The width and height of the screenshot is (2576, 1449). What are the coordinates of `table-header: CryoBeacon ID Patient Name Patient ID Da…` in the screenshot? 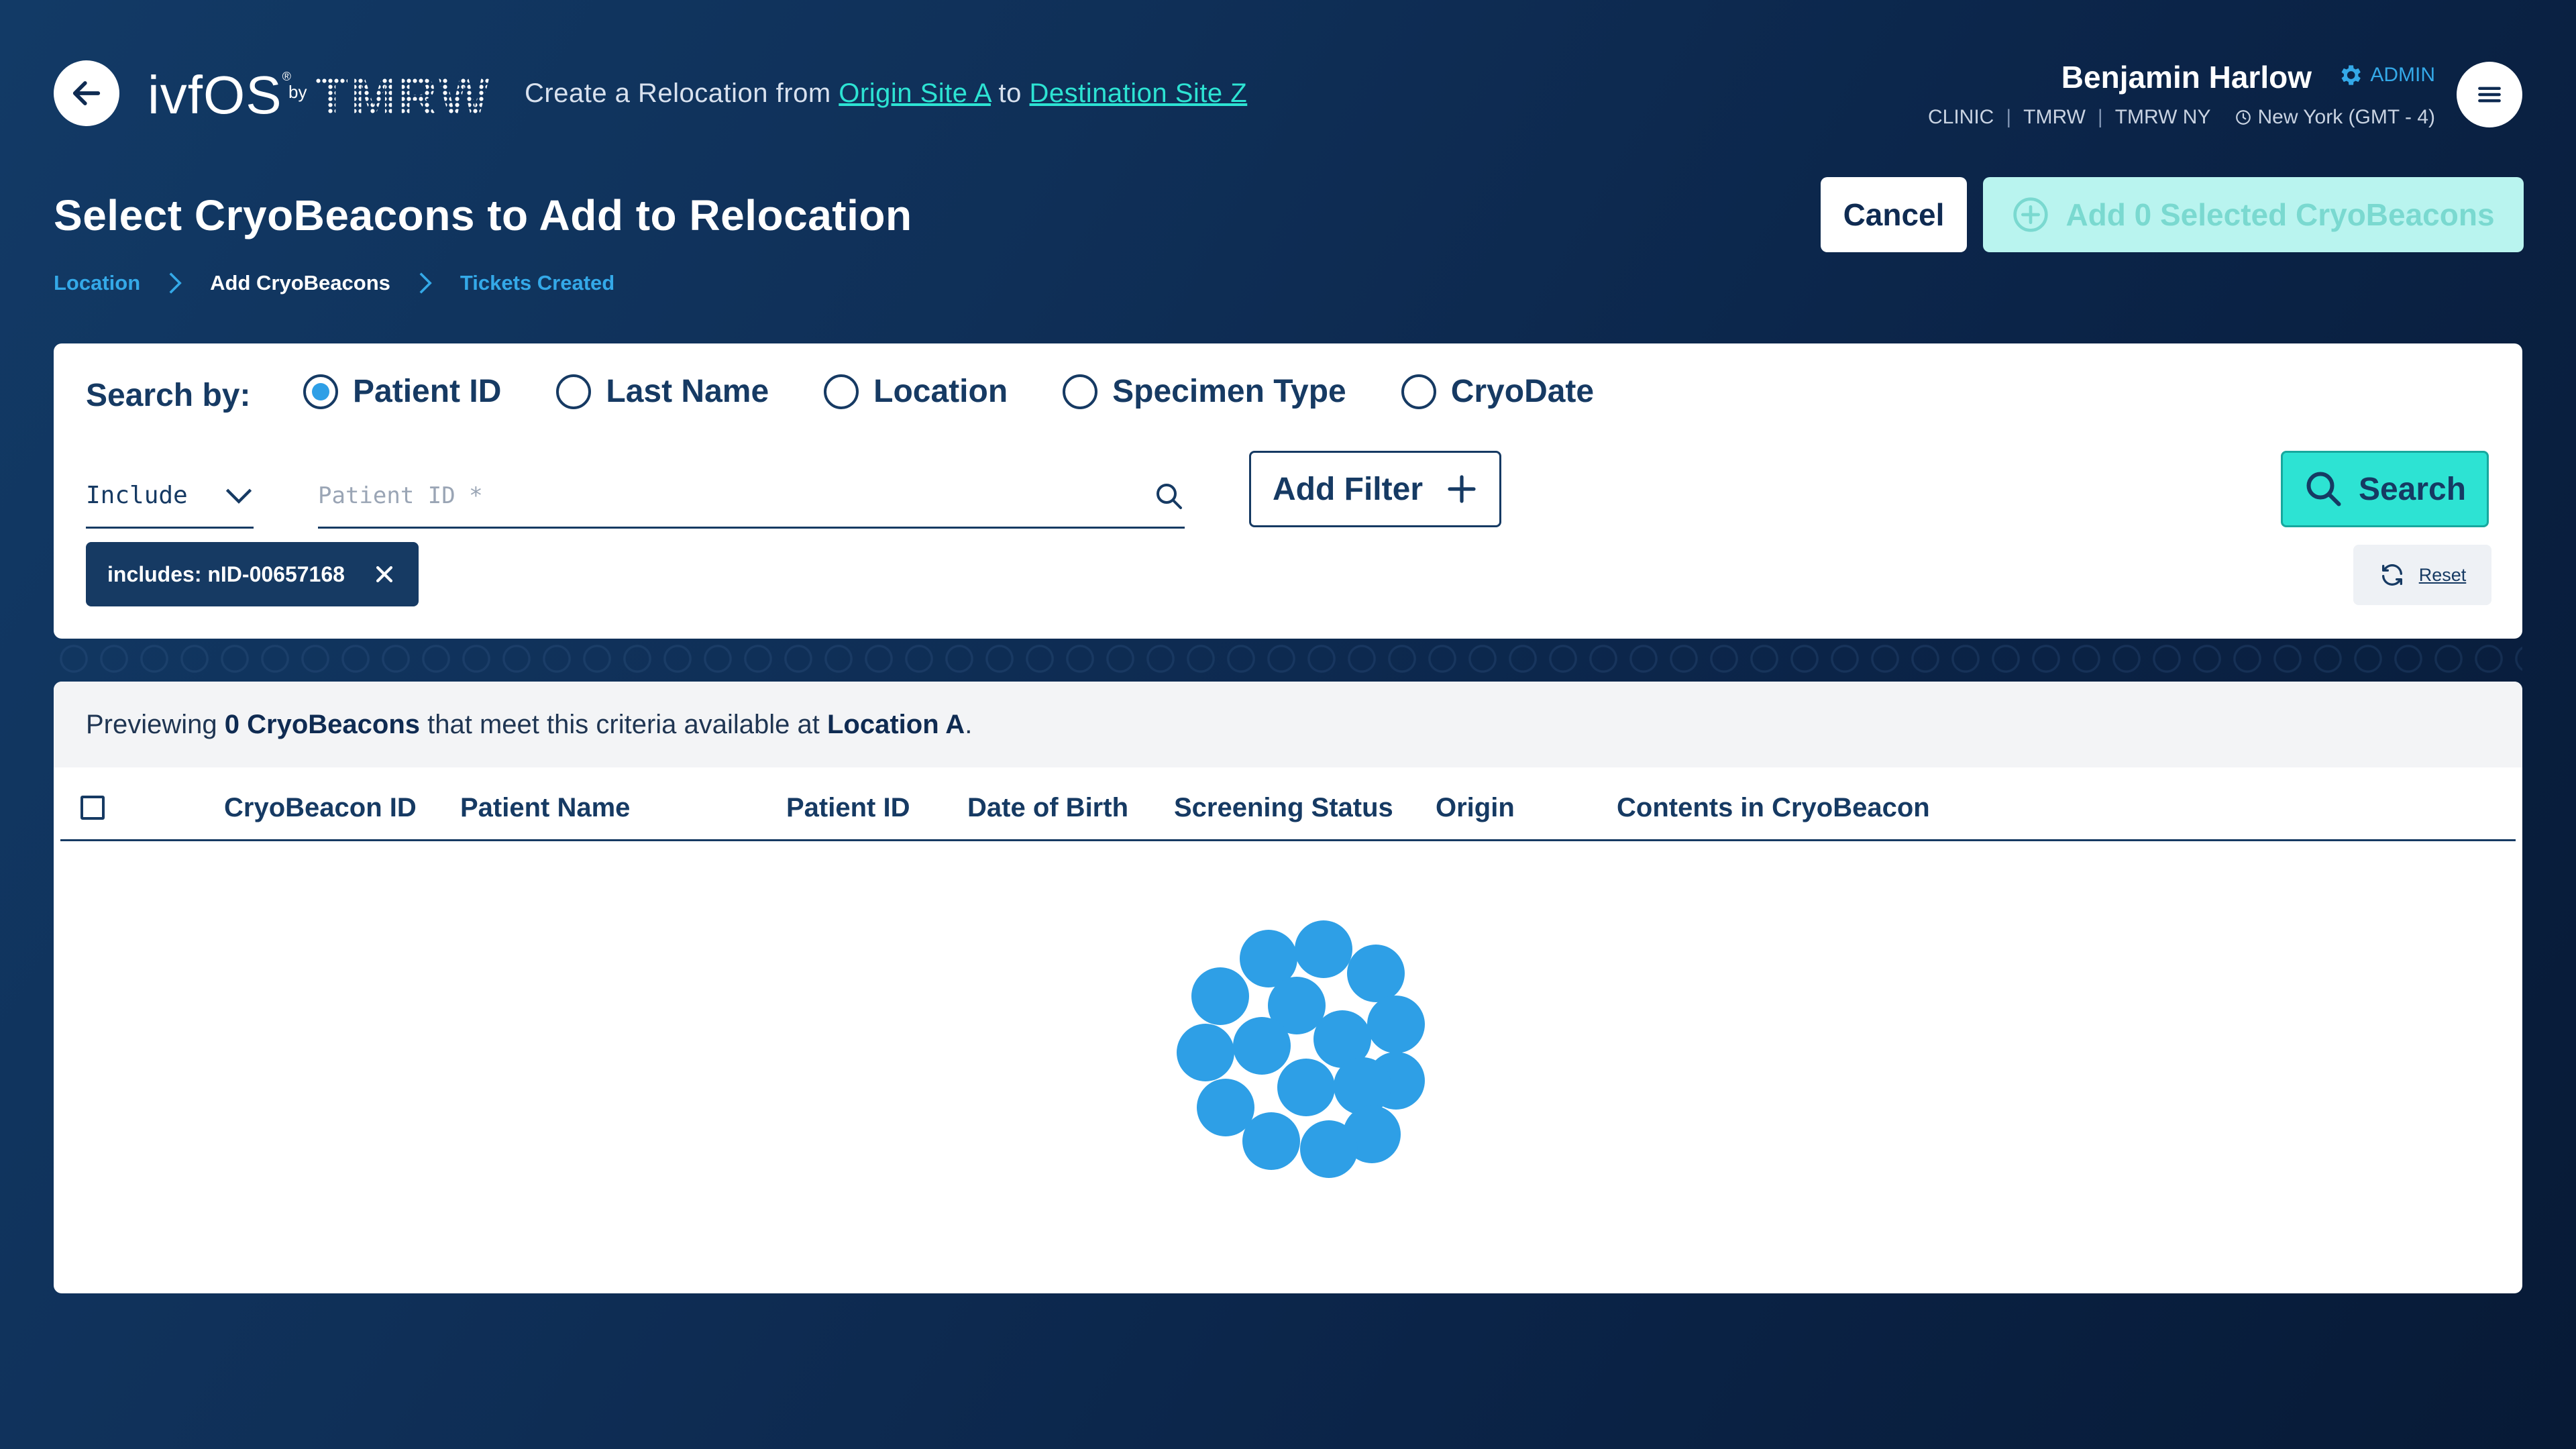 It's located at (1288, 804).